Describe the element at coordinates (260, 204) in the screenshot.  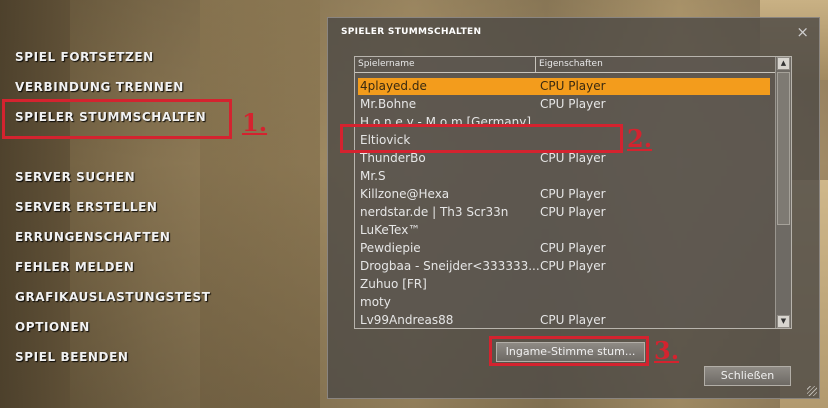
I see `background-wall-middle` at that location.